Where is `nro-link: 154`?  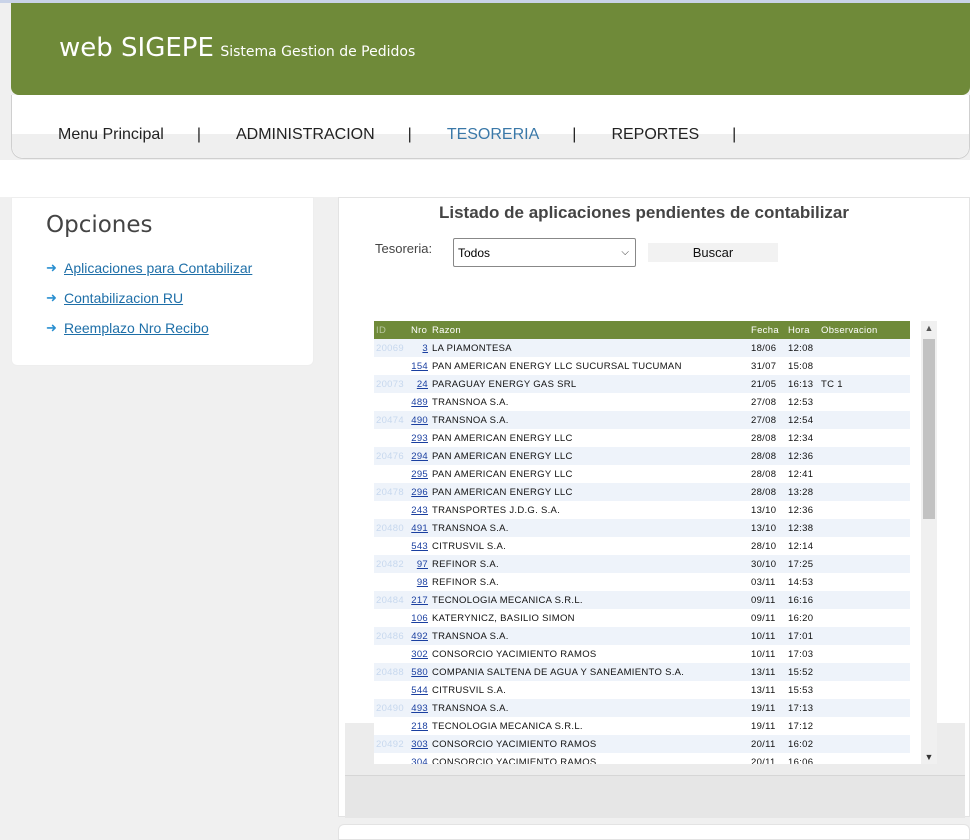 nro-link: 154 is located at coordinates (419, 366).